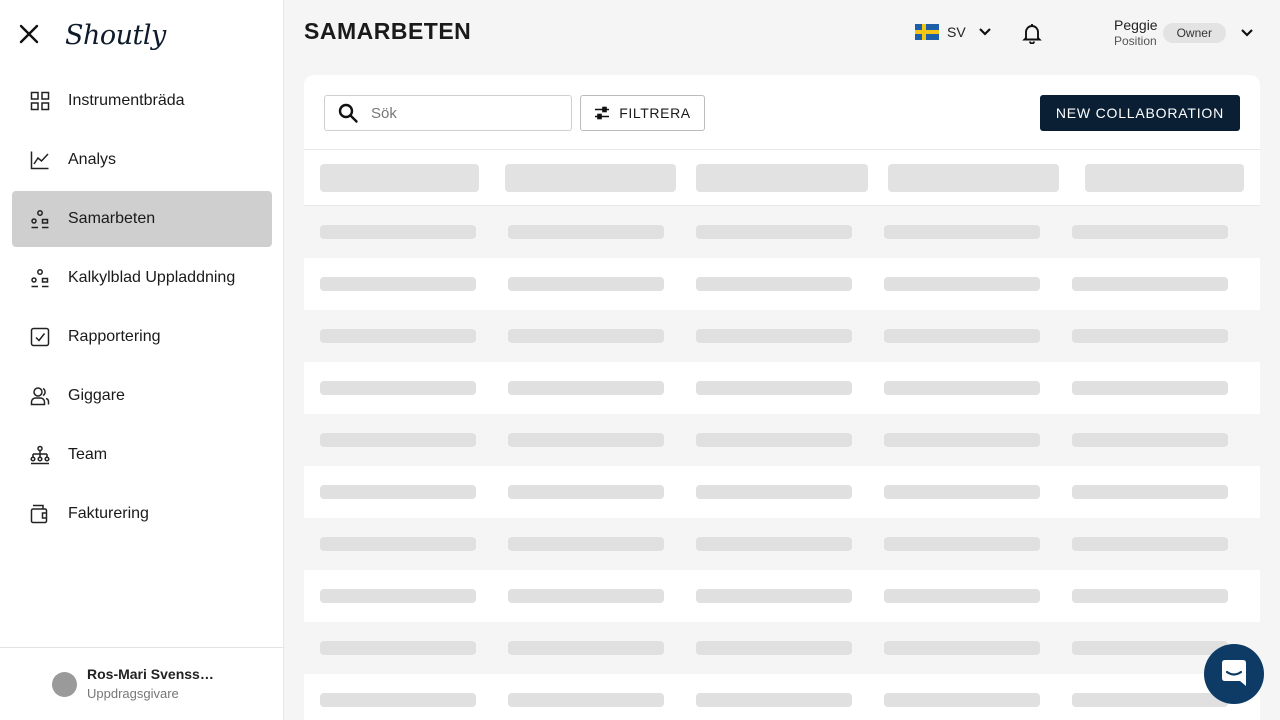 The image size is (1280, 720). Describe the element at coordinates (154, 684) in the screenshot. I see `user-info: Ros-Mari Svensso… Uppdragsgivare` at that location.